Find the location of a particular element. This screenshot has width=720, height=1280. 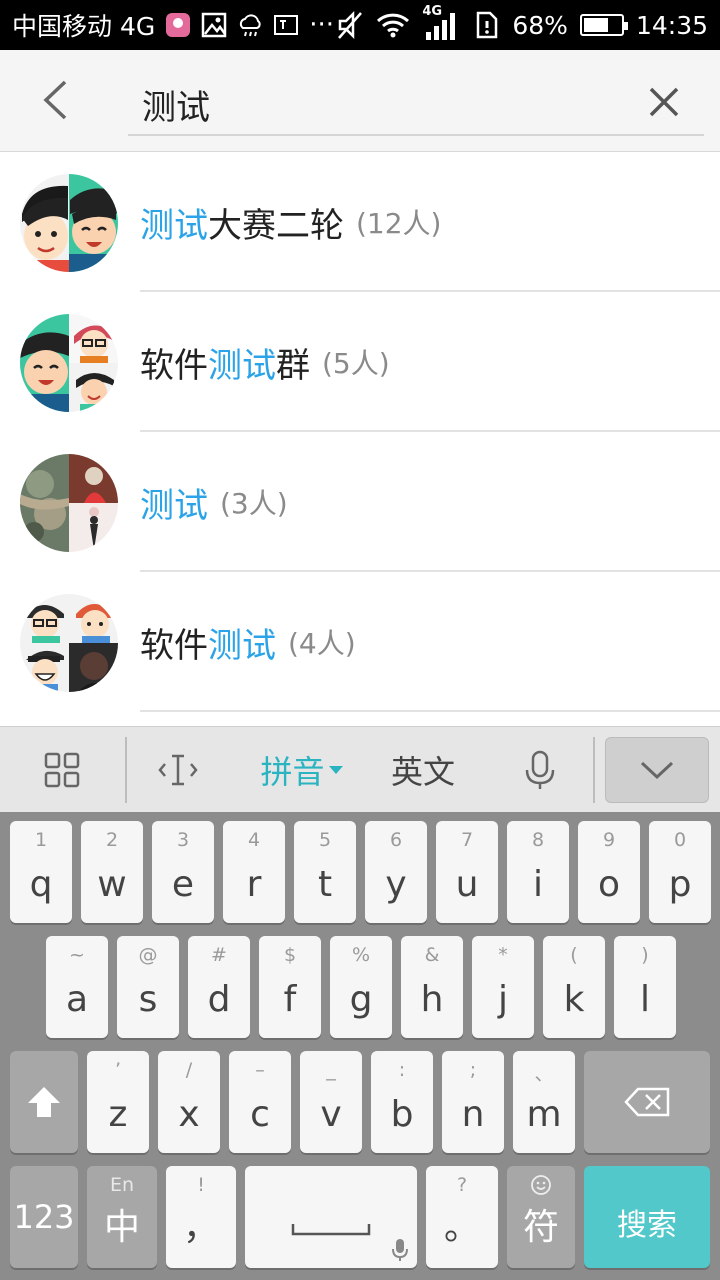

key-sublabel: * is located at coordinates (503, 955).